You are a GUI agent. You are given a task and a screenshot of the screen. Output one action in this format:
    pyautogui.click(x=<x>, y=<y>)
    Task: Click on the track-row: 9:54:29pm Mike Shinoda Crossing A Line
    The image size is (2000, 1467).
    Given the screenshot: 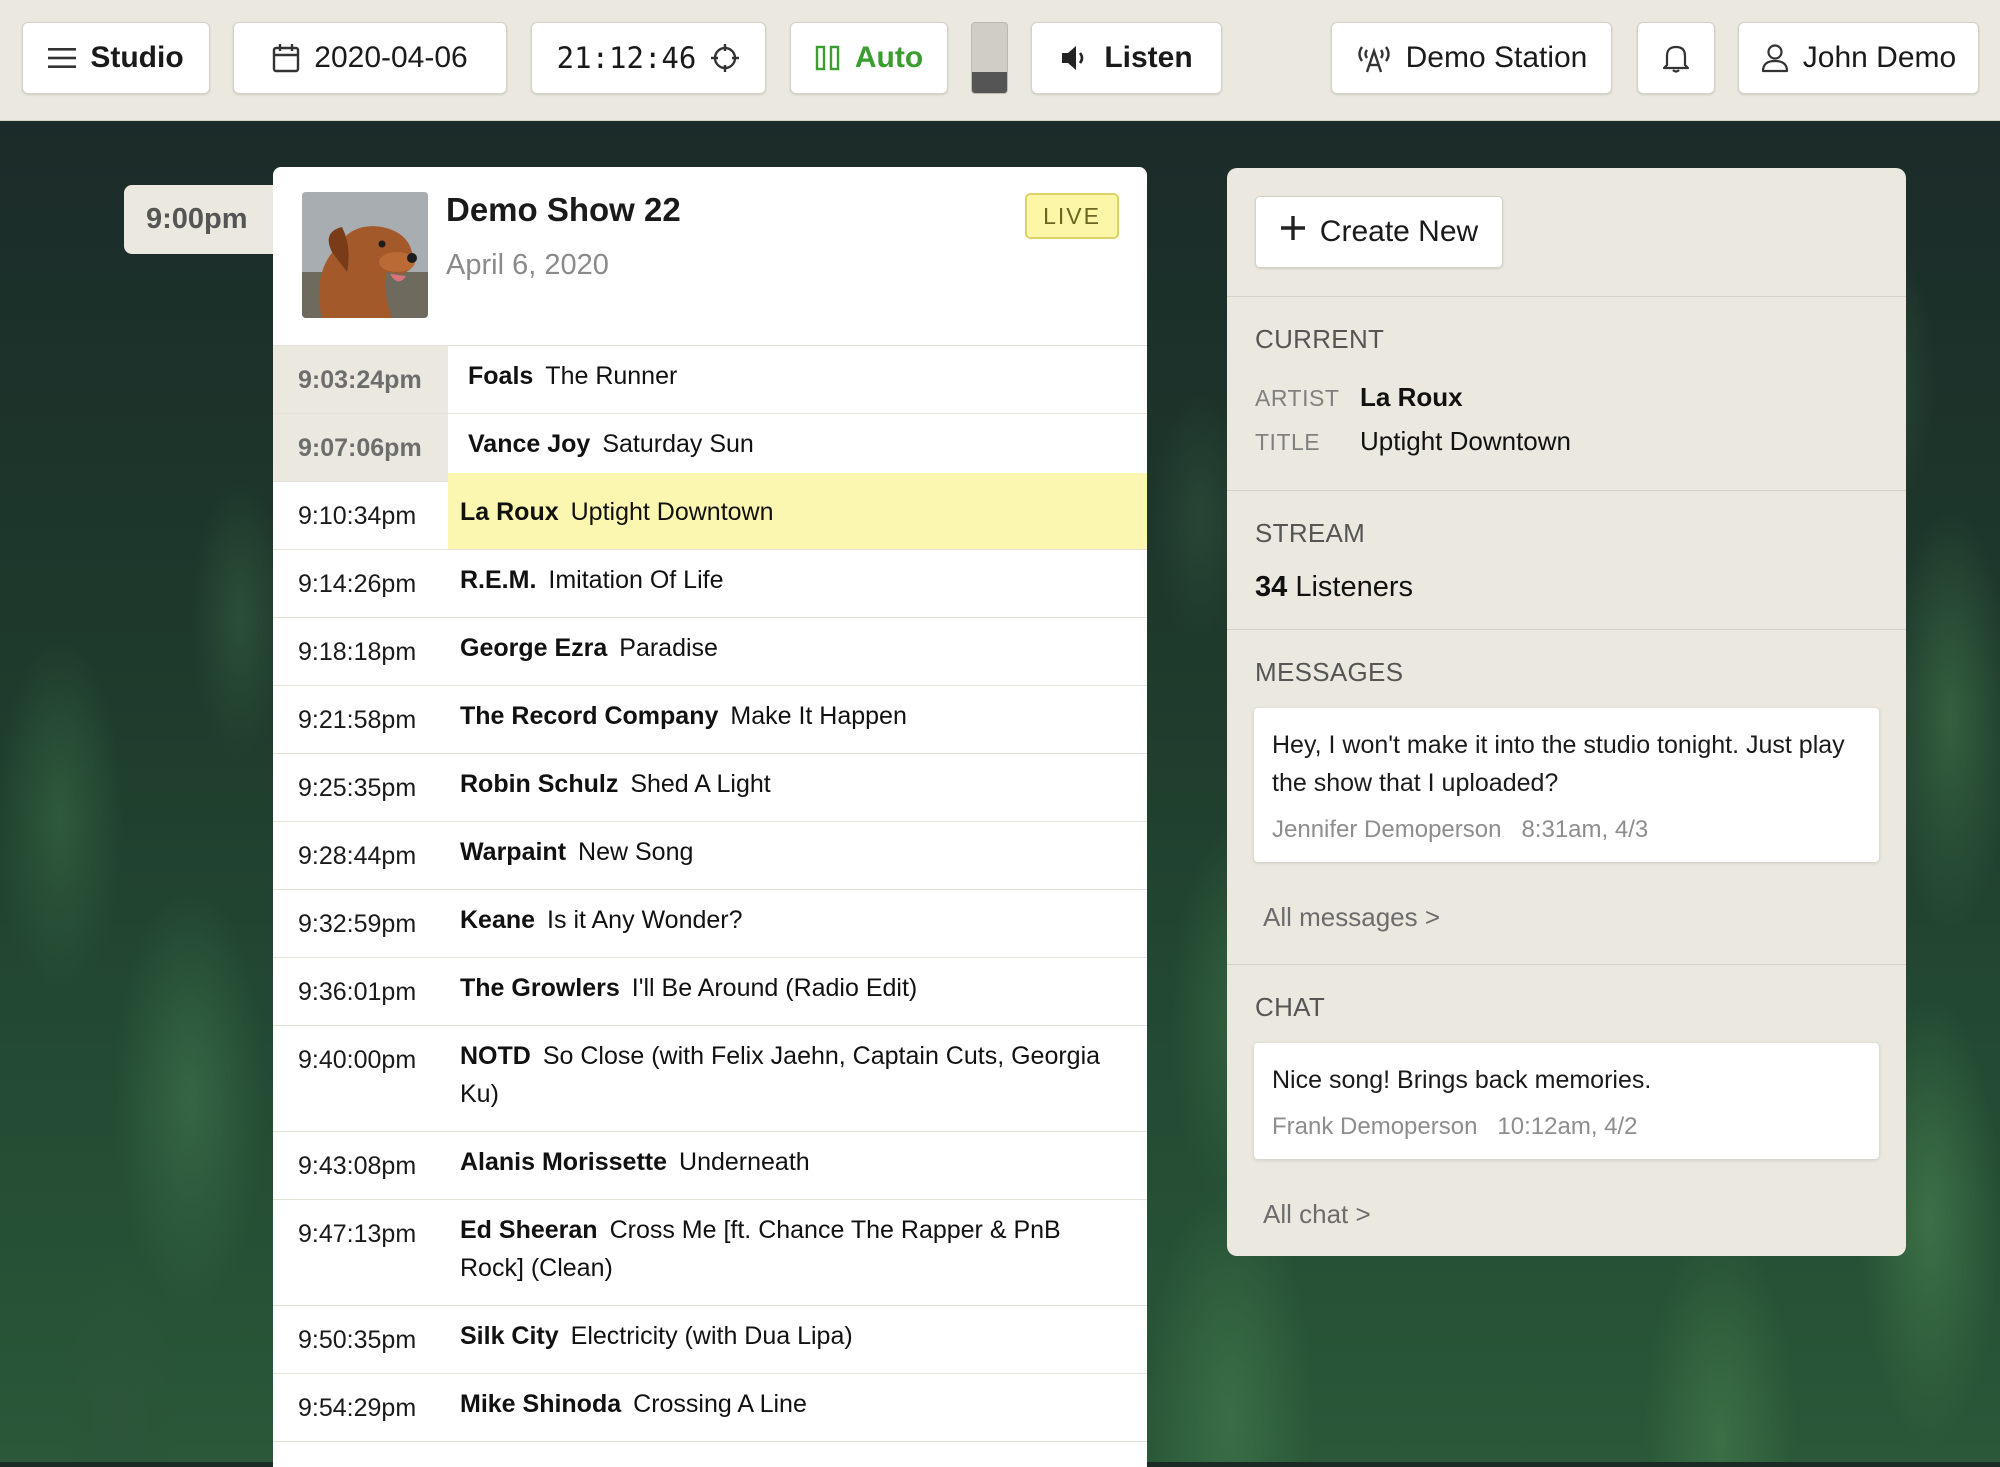 What is the action you would take?
    pyautogui.click(x=710, y=1408)
    